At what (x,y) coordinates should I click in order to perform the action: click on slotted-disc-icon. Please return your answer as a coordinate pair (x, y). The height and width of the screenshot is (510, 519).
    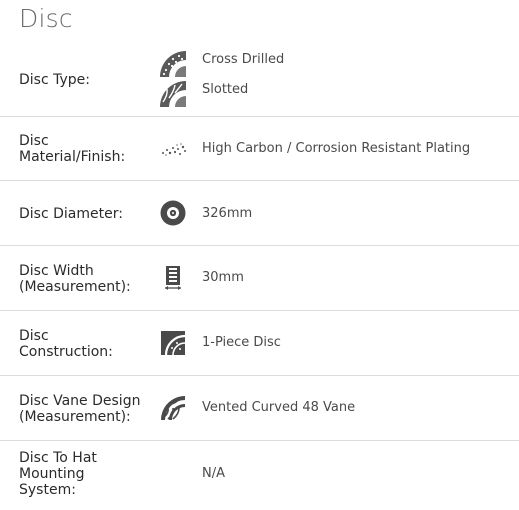
    Looking at the image, I should click on (173, 94).